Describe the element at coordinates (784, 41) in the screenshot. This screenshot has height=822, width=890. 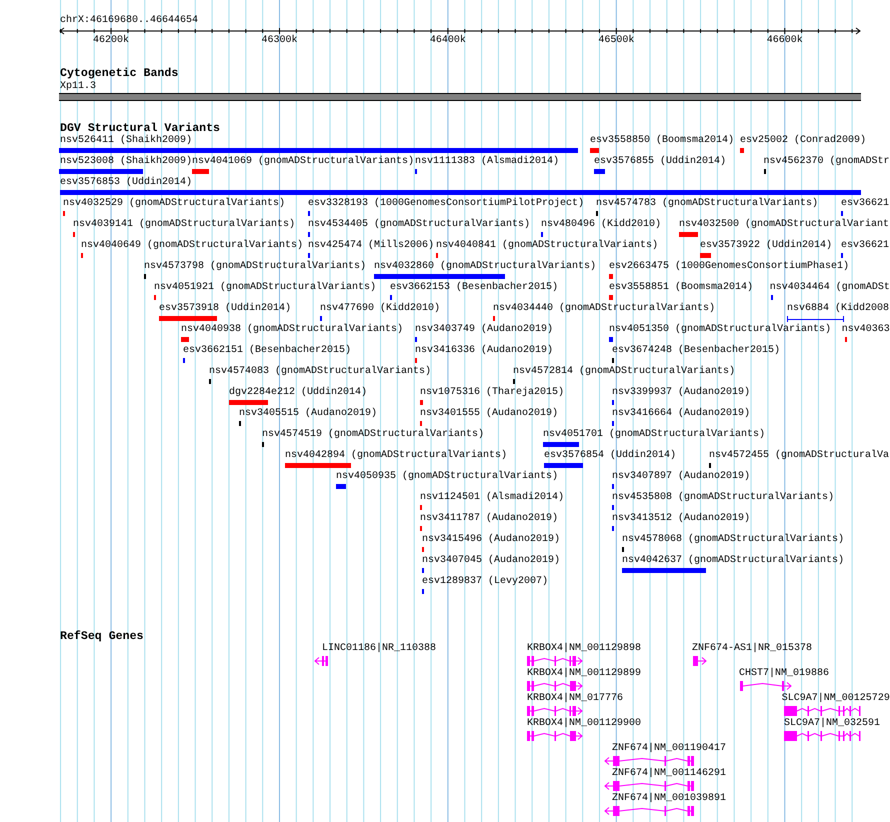
I see `tick-label: 46600k` at that location.